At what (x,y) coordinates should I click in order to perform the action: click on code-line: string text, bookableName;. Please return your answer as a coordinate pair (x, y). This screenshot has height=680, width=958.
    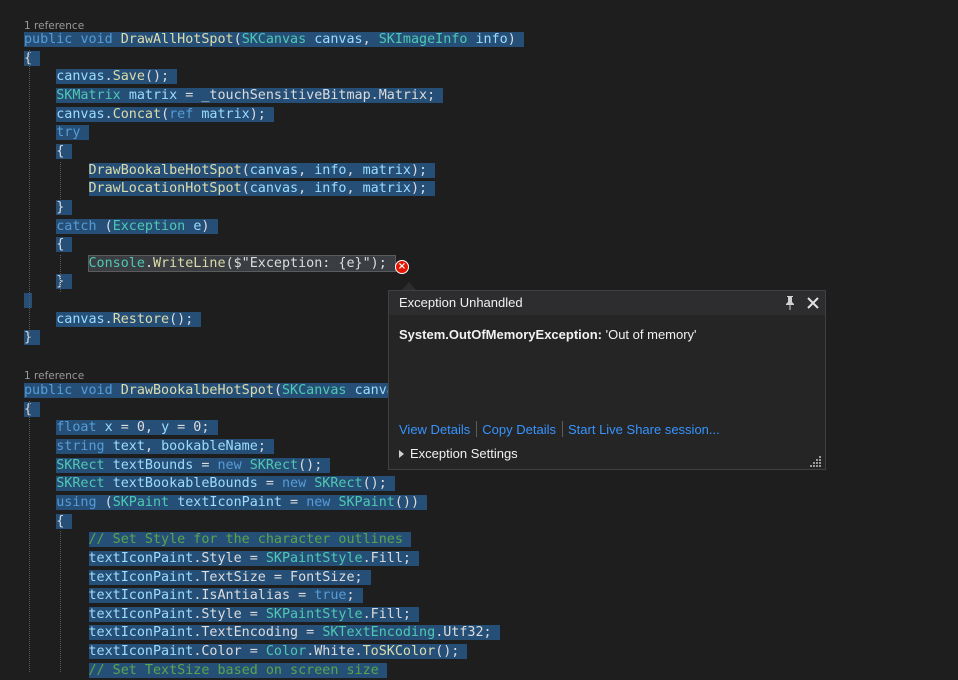
    Looking at the image, I should click on (149, 447).